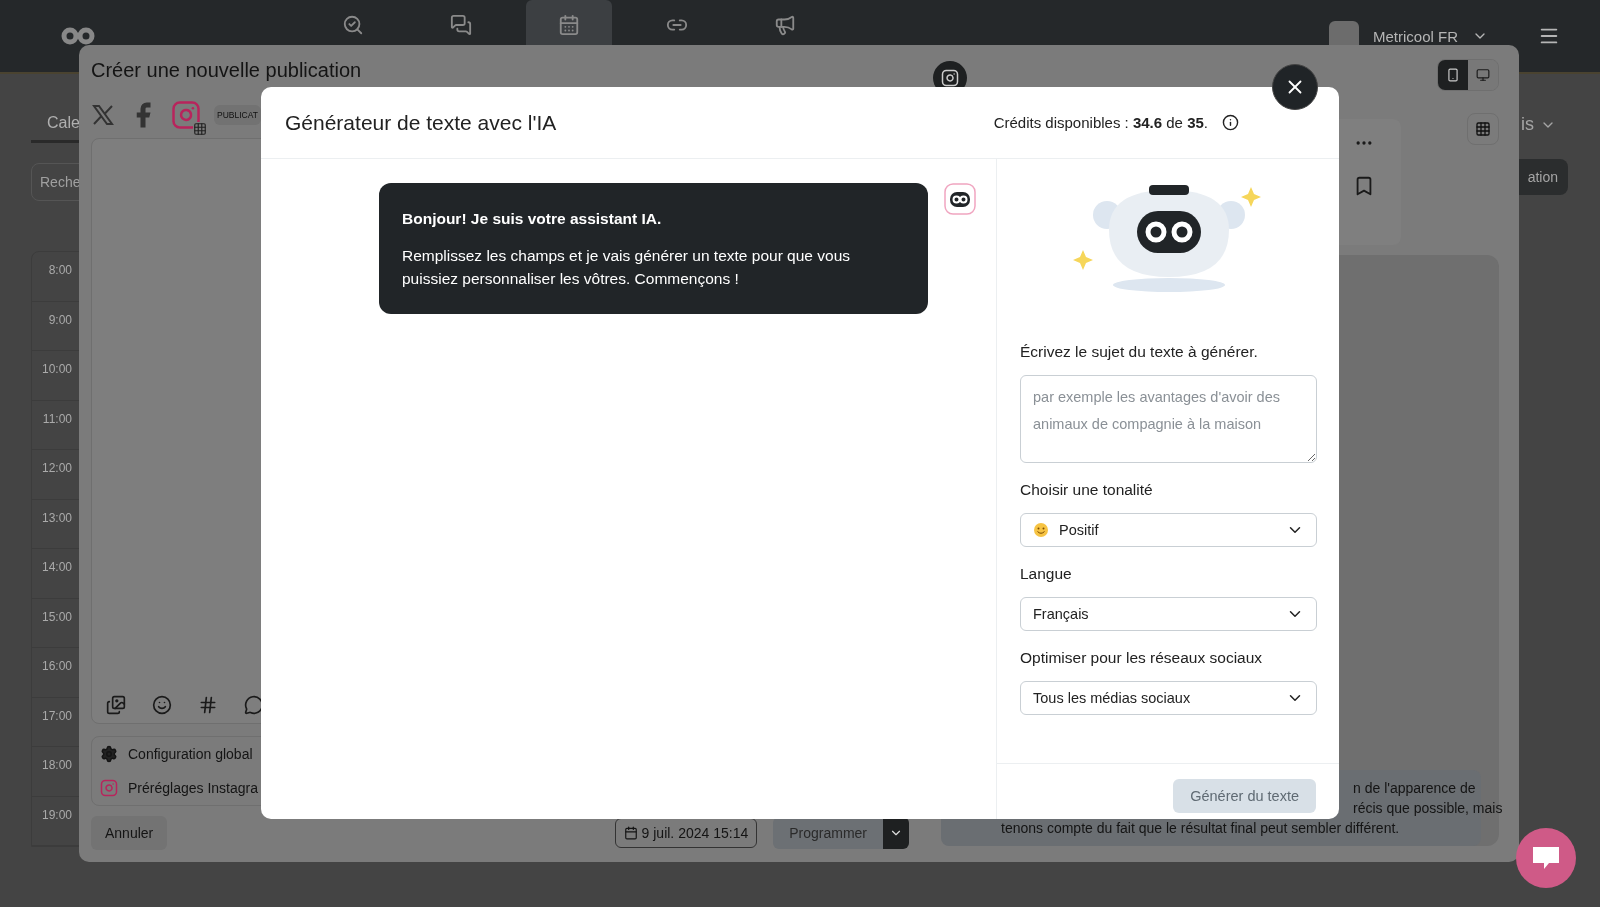 Image resolution: width=1600 pixels, height=907 pixels. Describe the element at coordinates (56, 369) in the screenshot. I see `time-label: 10:00` at that location.